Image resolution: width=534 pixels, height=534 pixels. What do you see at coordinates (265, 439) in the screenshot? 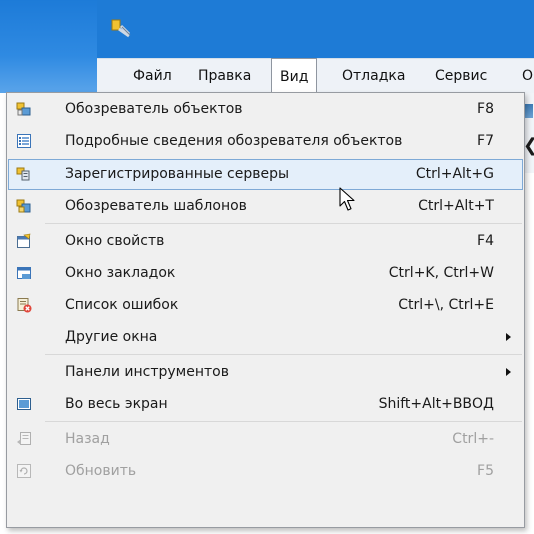
I see `menu-item-back: Назад Ctrl+-` at bounding box center [265, 439].